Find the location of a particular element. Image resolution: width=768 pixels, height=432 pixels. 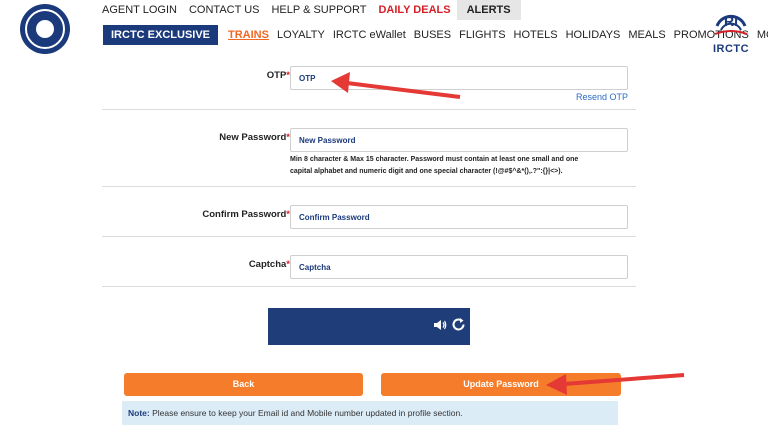

confirm-password-input: Confirm Password is located at coordinates (459, 217).